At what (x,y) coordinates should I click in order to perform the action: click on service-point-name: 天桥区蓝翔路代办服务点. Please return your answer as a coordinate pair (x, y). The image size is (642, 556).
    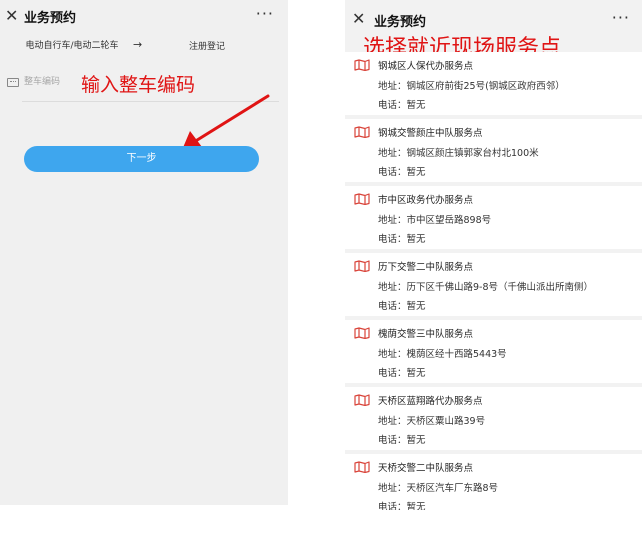
    Looking at the image, I should click on (430, 401).